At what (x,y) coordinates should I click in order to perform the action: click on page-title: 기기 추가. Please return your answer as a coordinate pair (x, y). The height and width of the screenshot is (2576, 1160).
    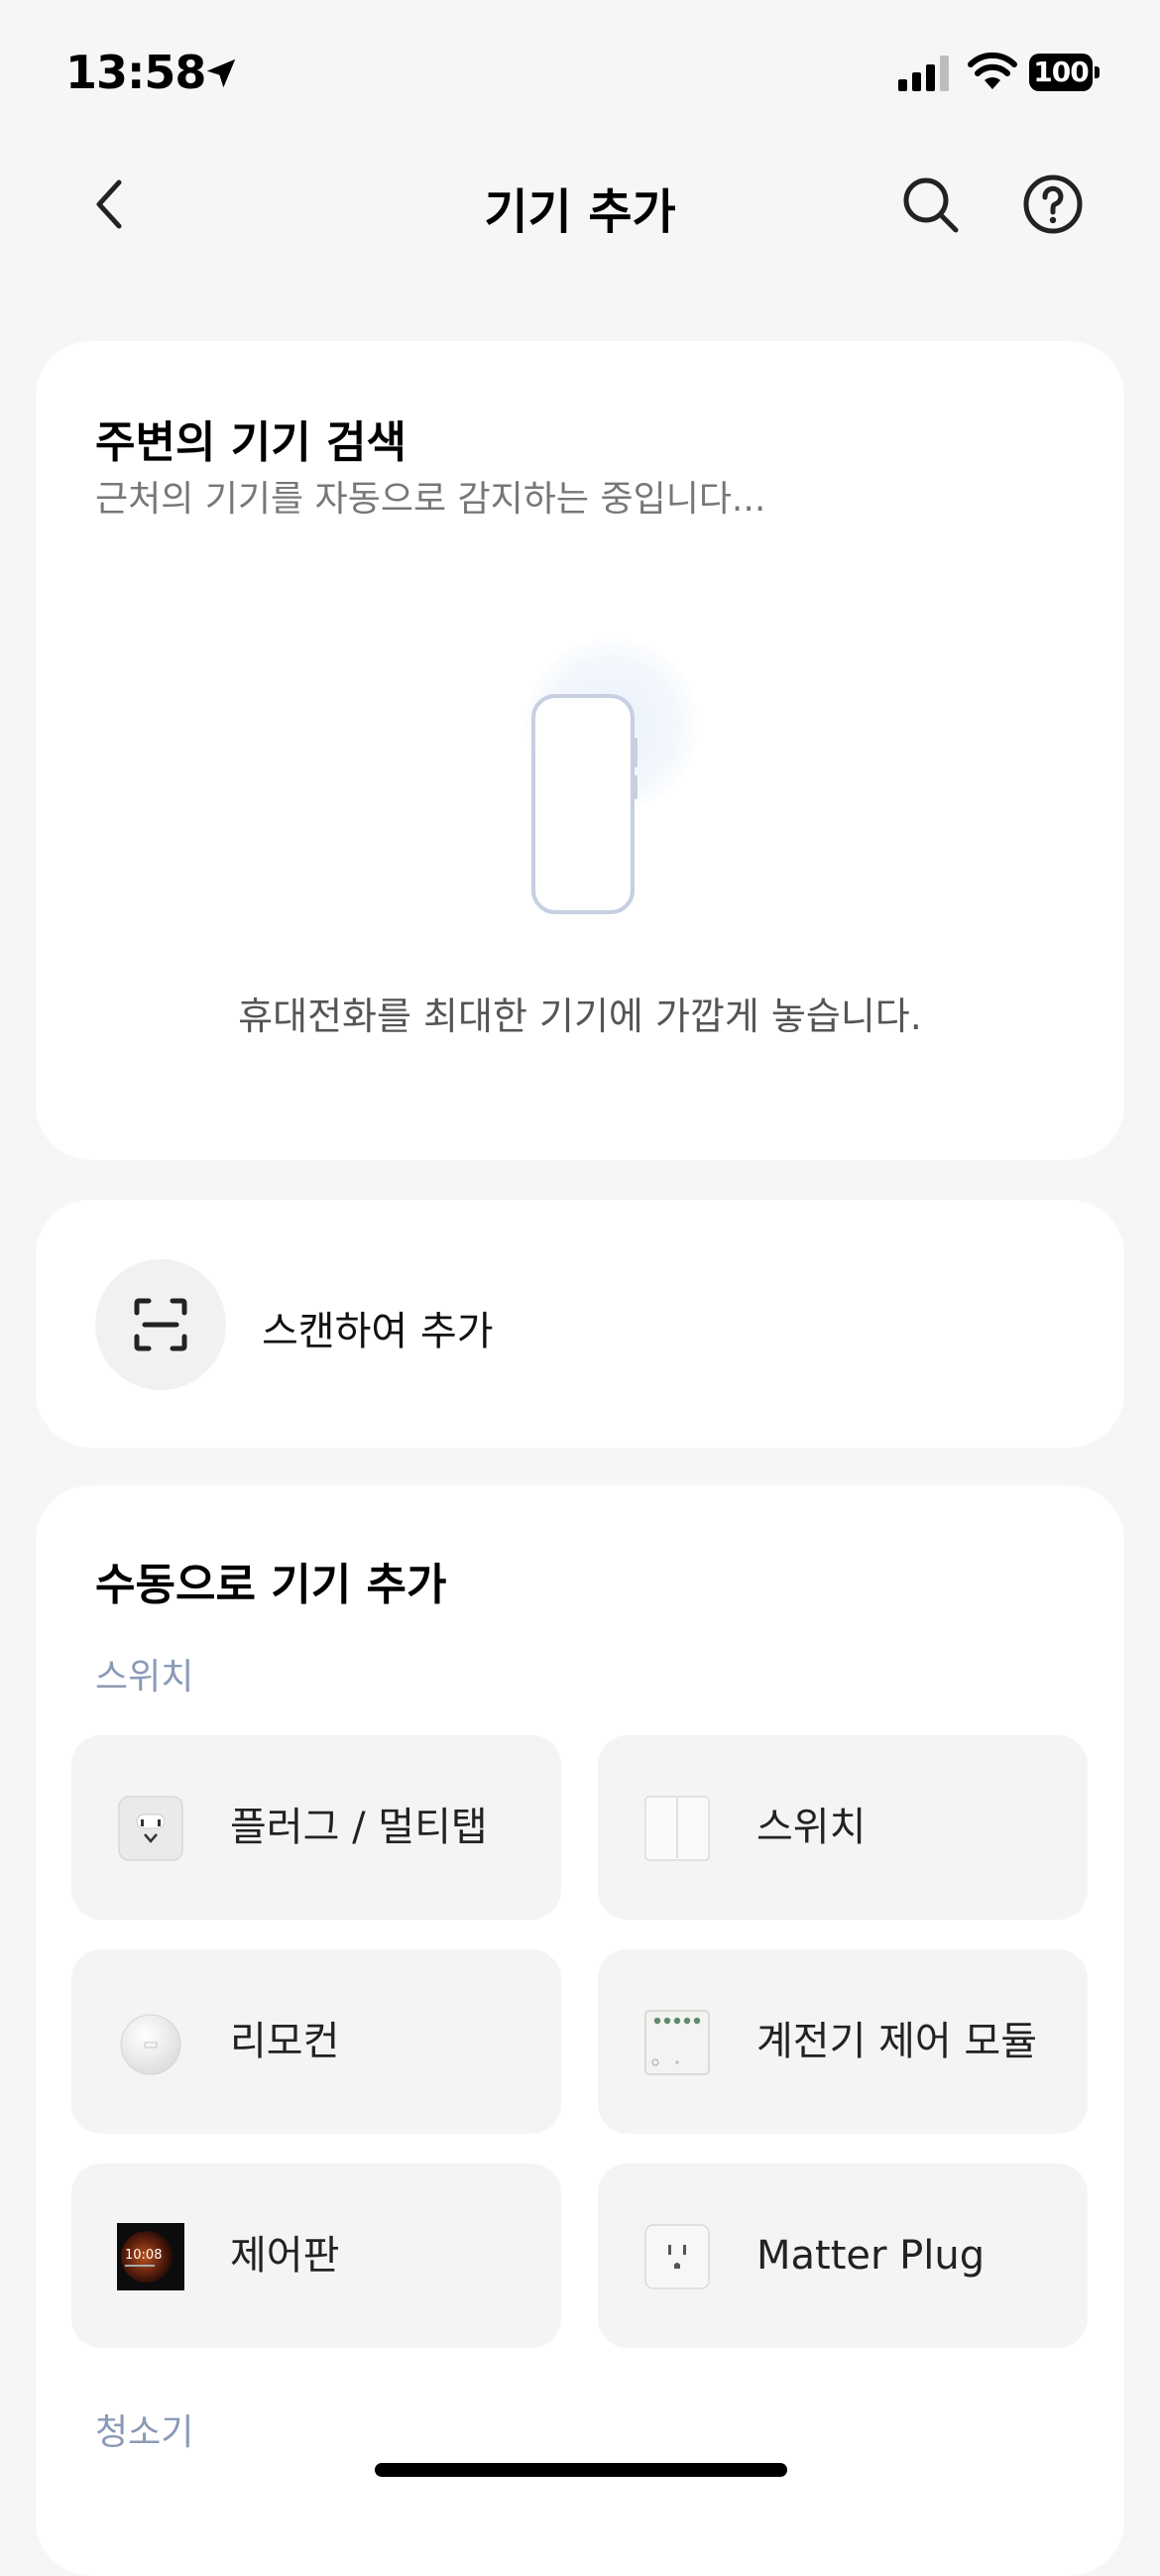
    Looking at the image, I should click on (580, 212).